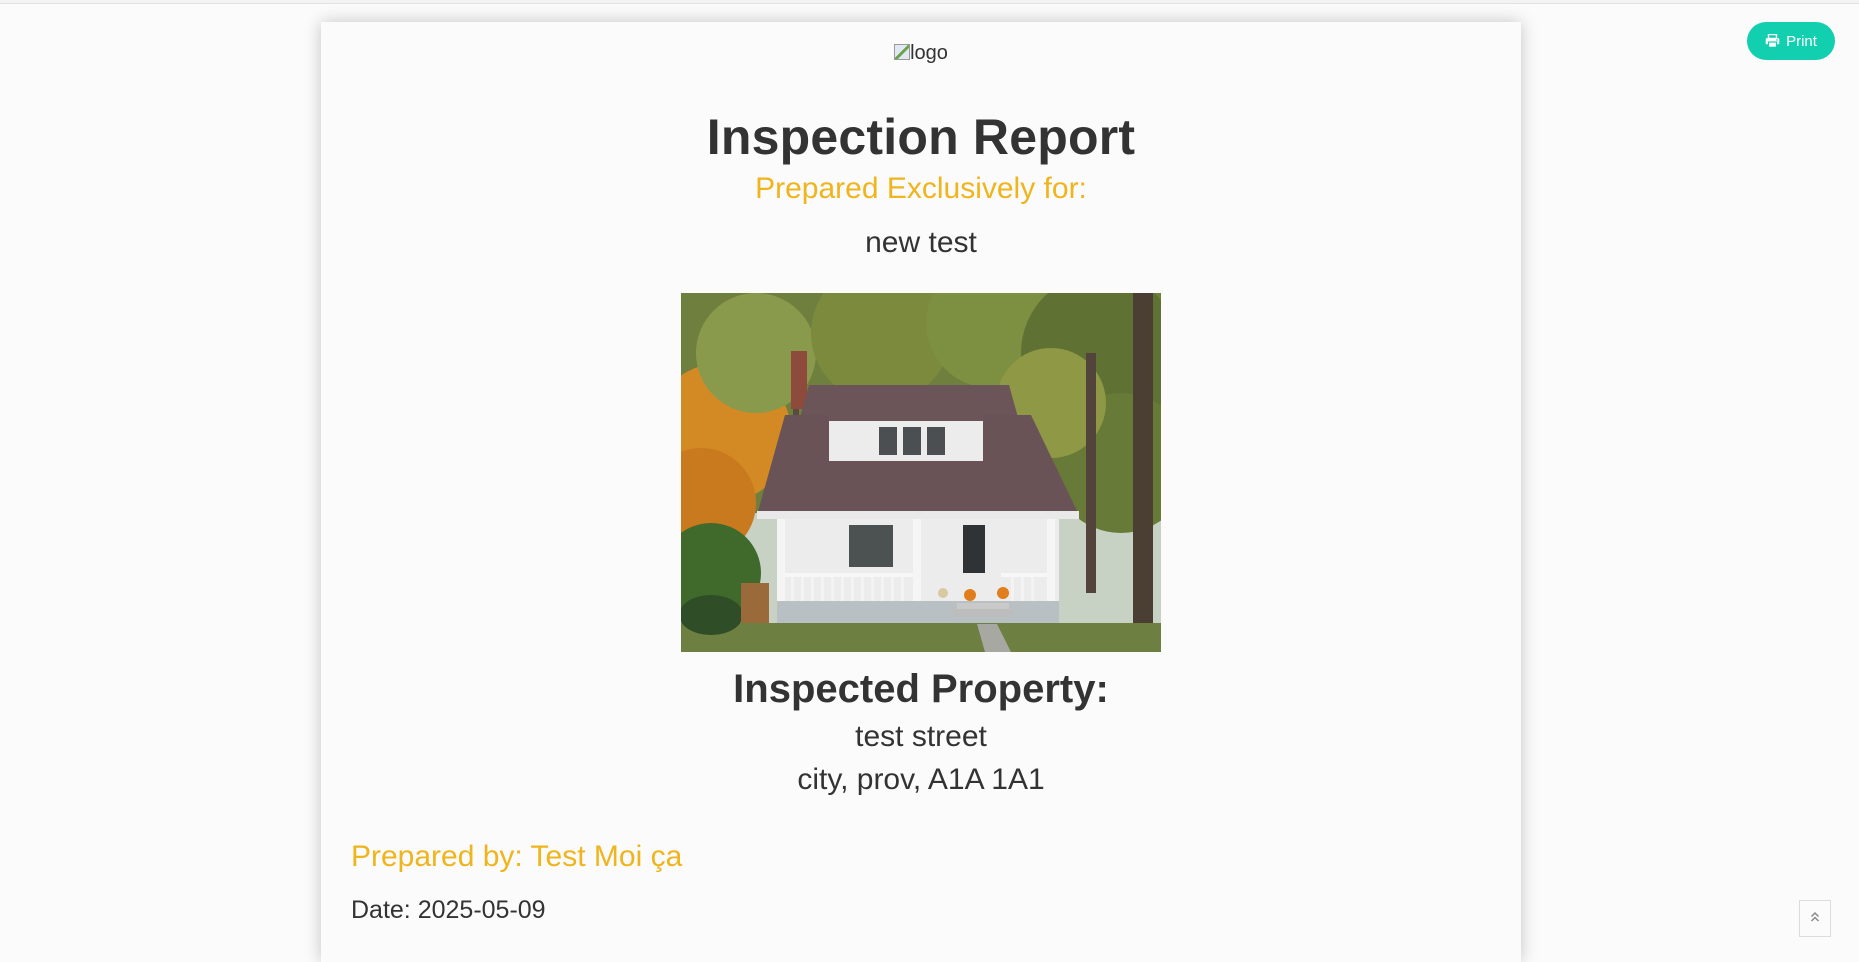 The height and width of the screenshot is (962, 1859). I want to click on address-city: city, prov, A1A 1A1, so click(921, 779).